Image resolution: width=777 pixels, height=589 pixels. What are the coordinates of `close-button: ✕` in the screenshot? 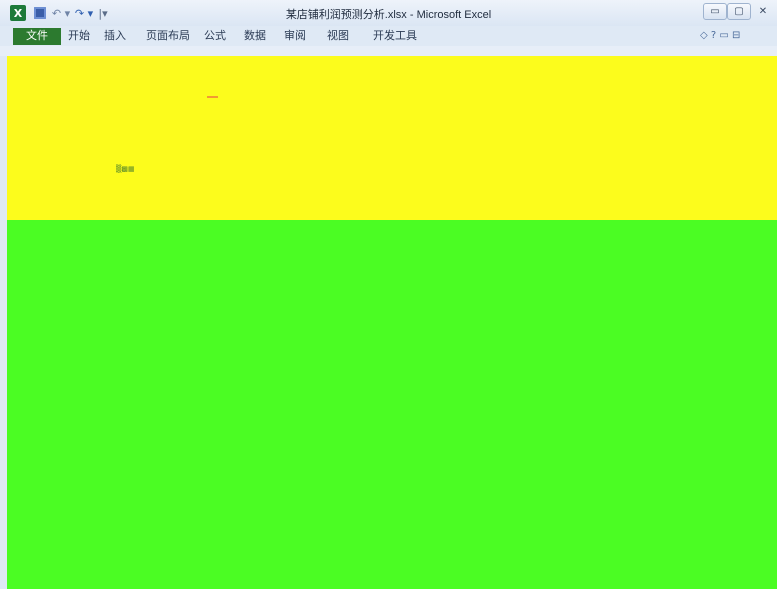 It's located at (763, 11).